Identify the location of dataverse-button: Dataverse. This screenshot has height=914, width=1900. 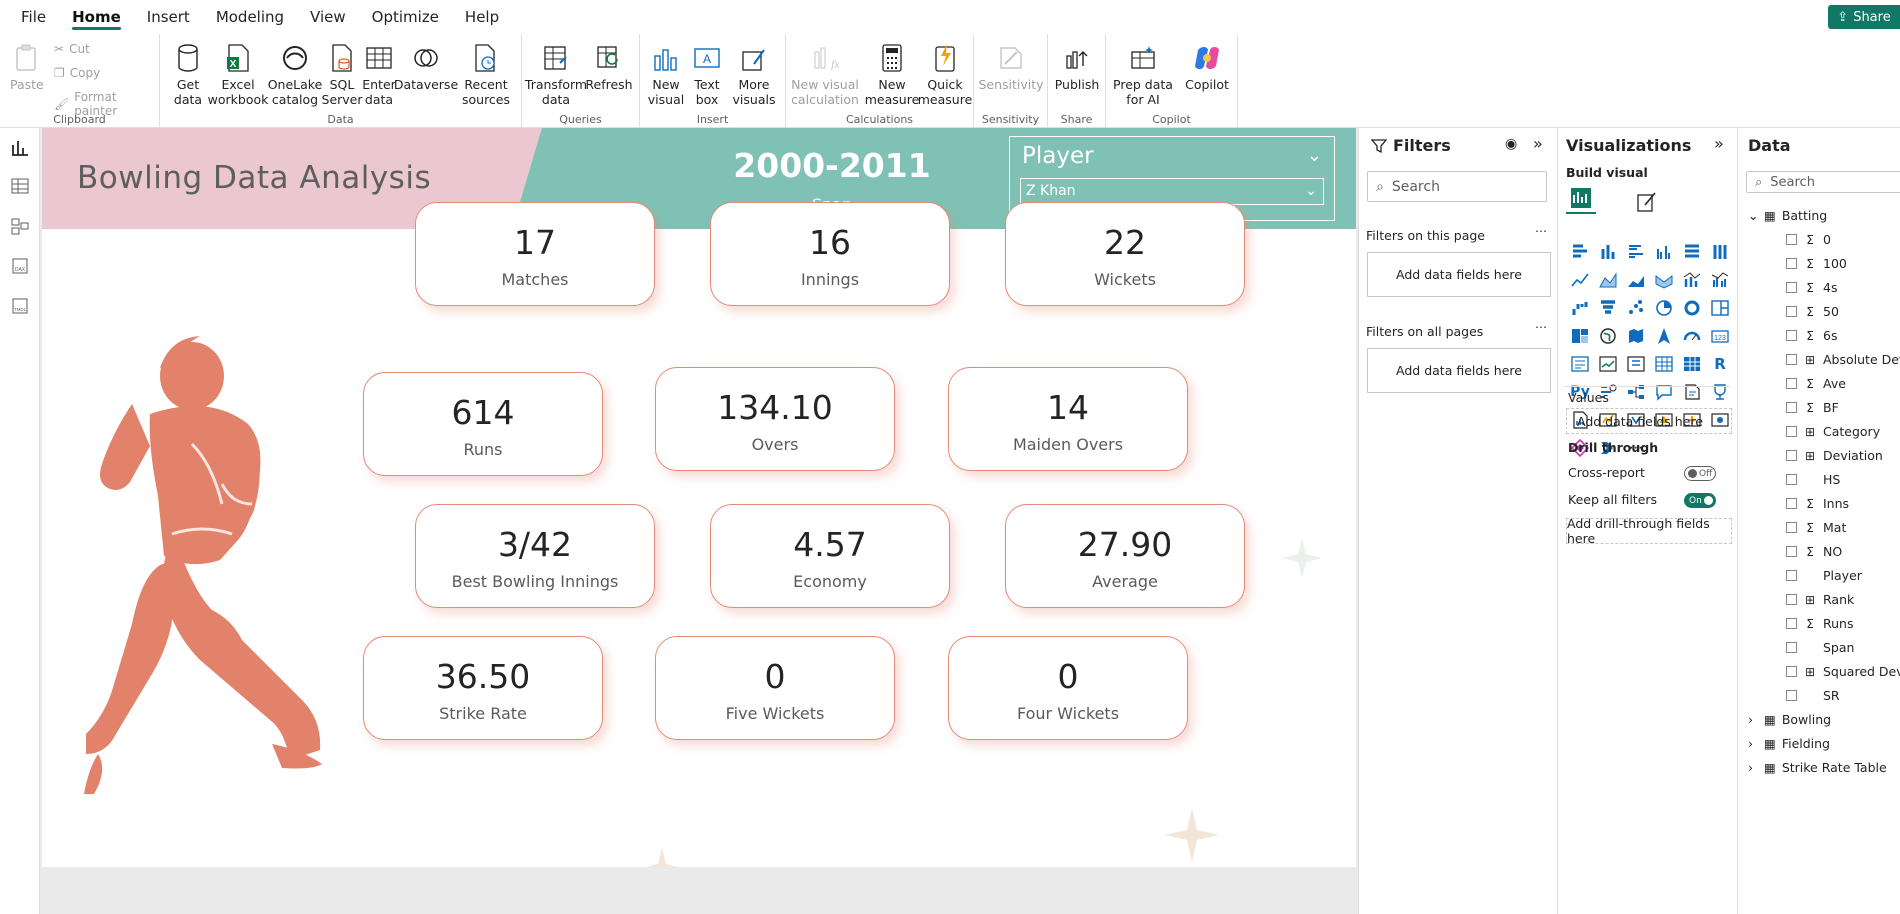
(426, 67).